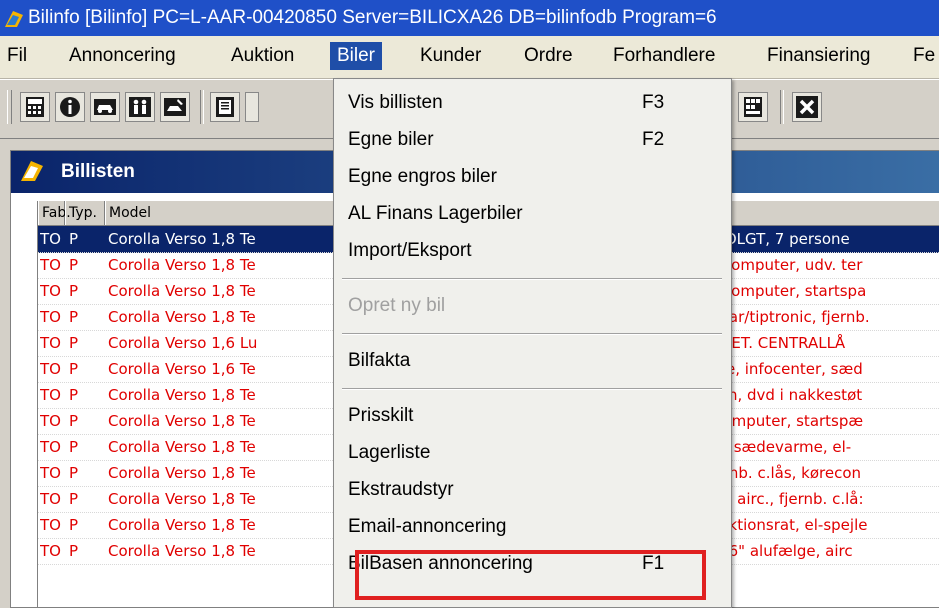  Describe the element at coordinates (532, 214) in the screenshot. I see `menu-item-al-finans-lagerbiler: AL Finans Lagerbiler` at that location.